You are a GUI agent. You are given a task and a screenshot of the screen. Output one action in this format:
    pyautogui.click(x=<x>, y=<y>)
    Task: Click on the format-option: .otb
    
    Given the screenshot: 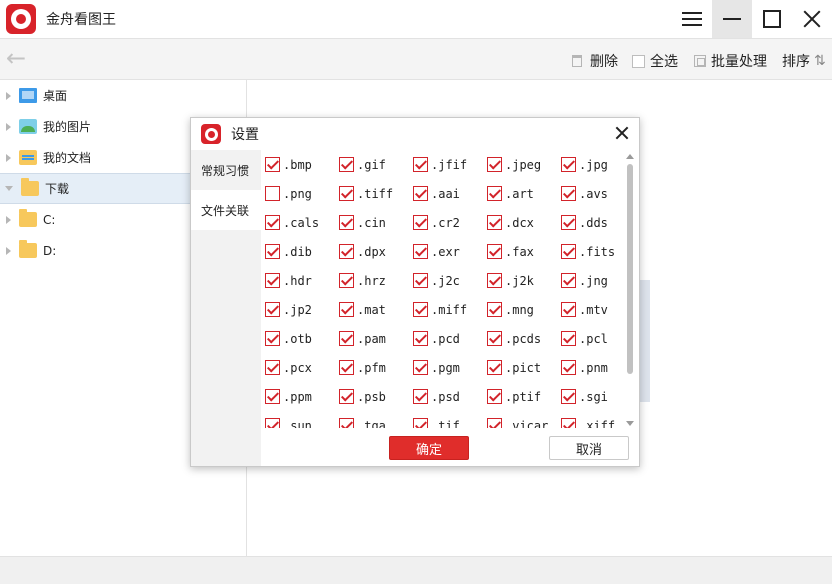 What is the action you would take?
    pyautogui.click(x=300, y=338)
    